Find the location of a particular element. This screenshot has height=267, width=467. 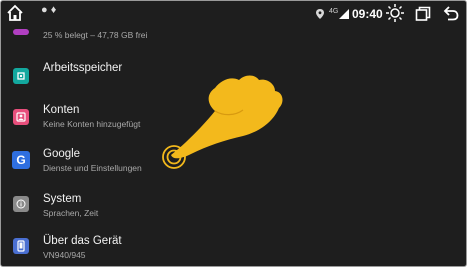

status-bar: ● ♦ 4G 09:40 is located at coordinates (233, 14).